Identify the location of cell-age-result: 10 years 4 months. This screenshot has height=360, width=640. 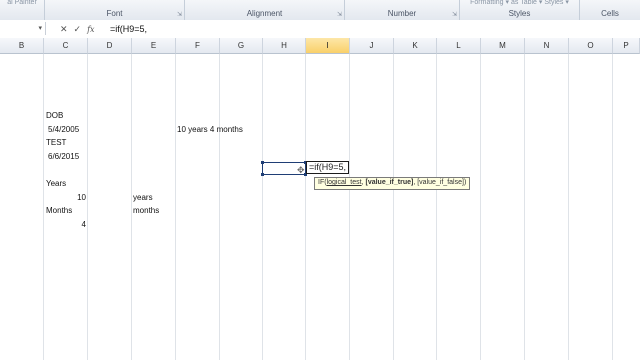
(210, 130).